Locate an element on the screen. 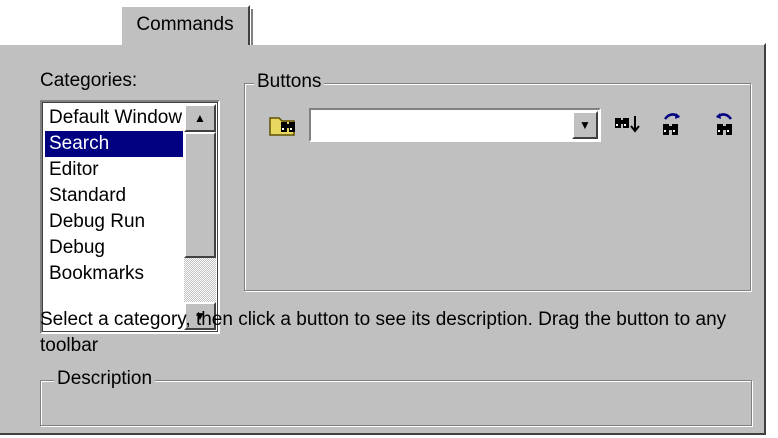 This screenshot has height=438, width=778. categories-scrollbar: ▲ ▼ is located at coordinates (200, 217).